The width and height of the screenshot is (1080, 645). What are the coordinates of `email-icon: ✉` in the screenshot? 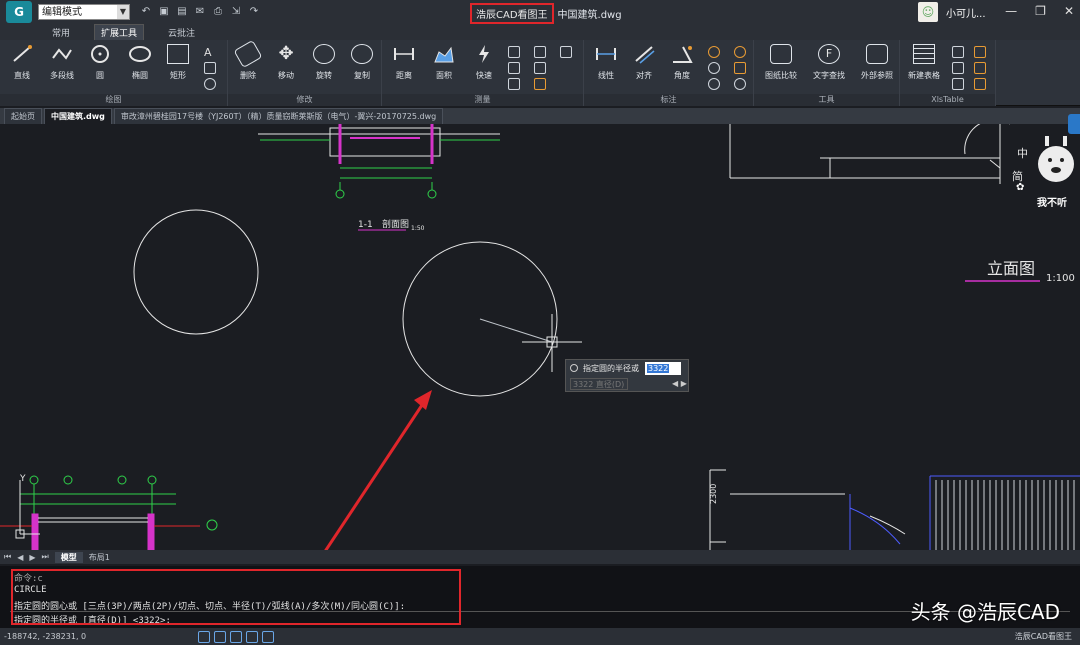 It's located at (200, 12).